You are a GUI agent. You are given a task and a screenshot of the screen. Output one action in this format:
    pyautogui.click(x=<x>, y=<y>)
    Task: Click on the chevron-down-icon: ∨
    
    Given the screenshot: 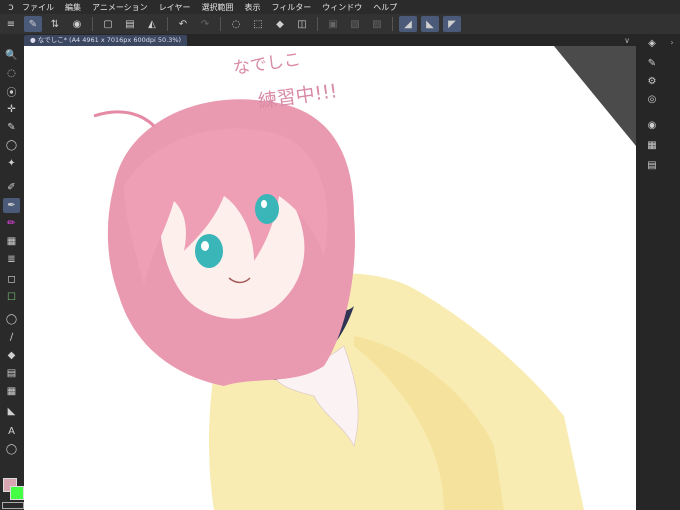 What is the action you would take?
    pyautogui.click(x=627, y=40)
    